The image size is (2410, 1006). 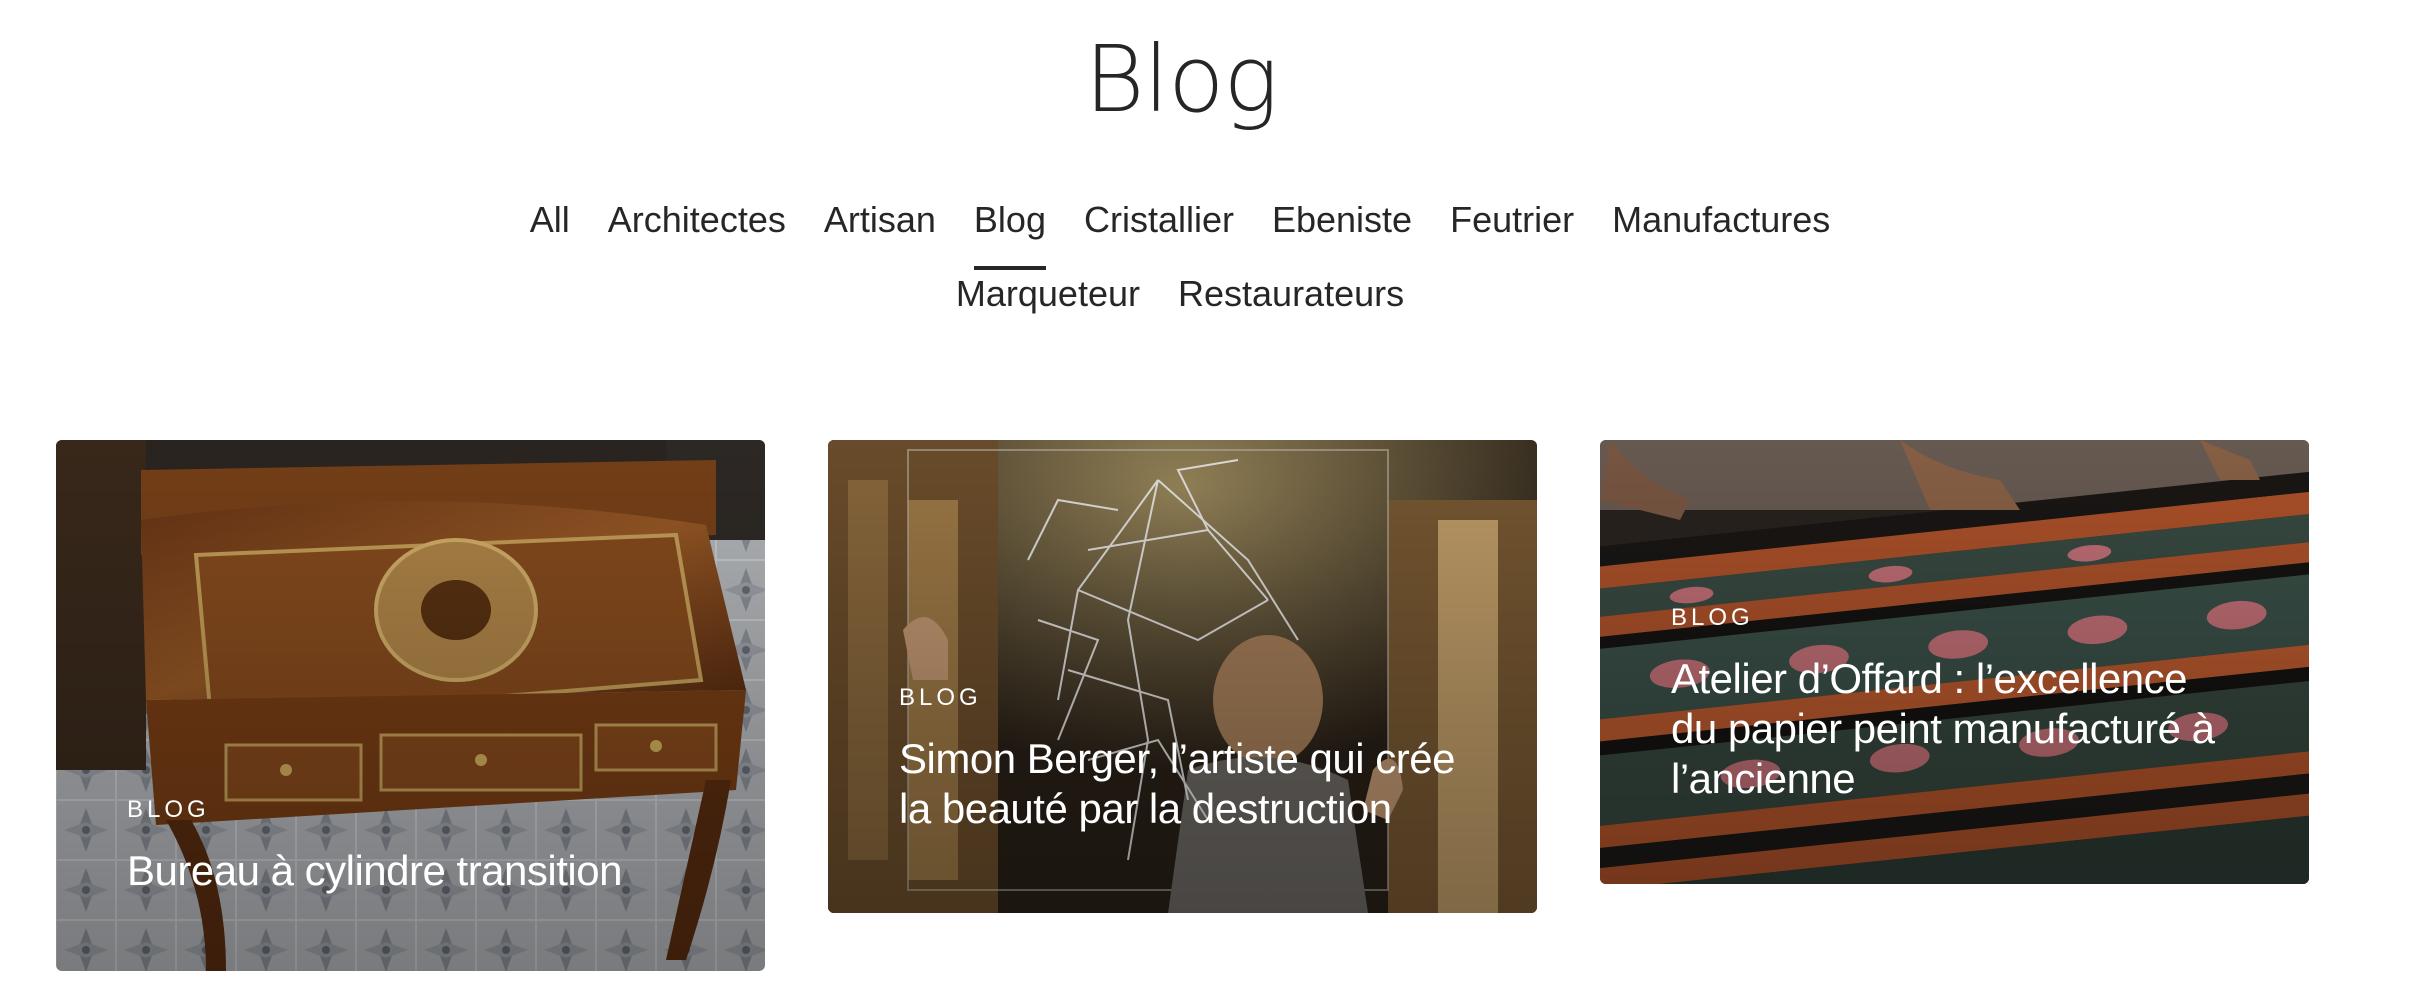 What do you see at coordinates (1342, 227) in the screenshot?
I see `filter-ebeniste: Ebeniste` at bounding box center [1342, 227].